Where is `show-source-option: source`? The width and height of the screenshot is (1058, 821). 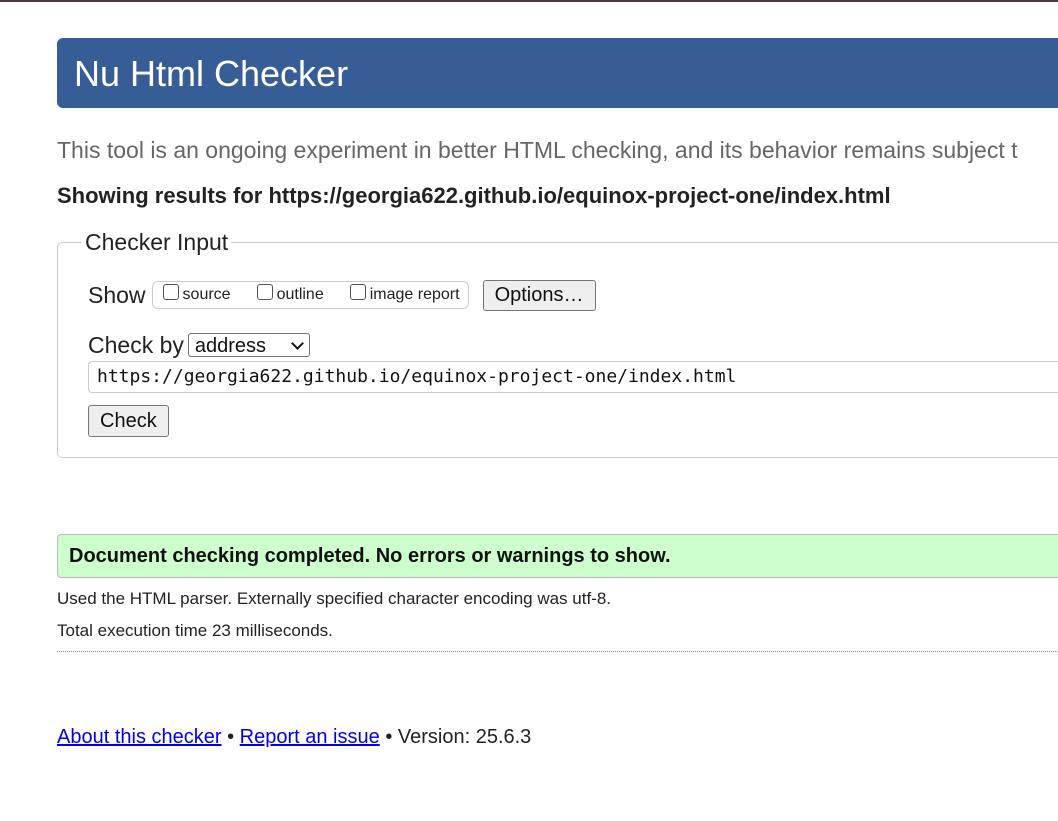 show-source-option: source is located at coordinates (196, 294).